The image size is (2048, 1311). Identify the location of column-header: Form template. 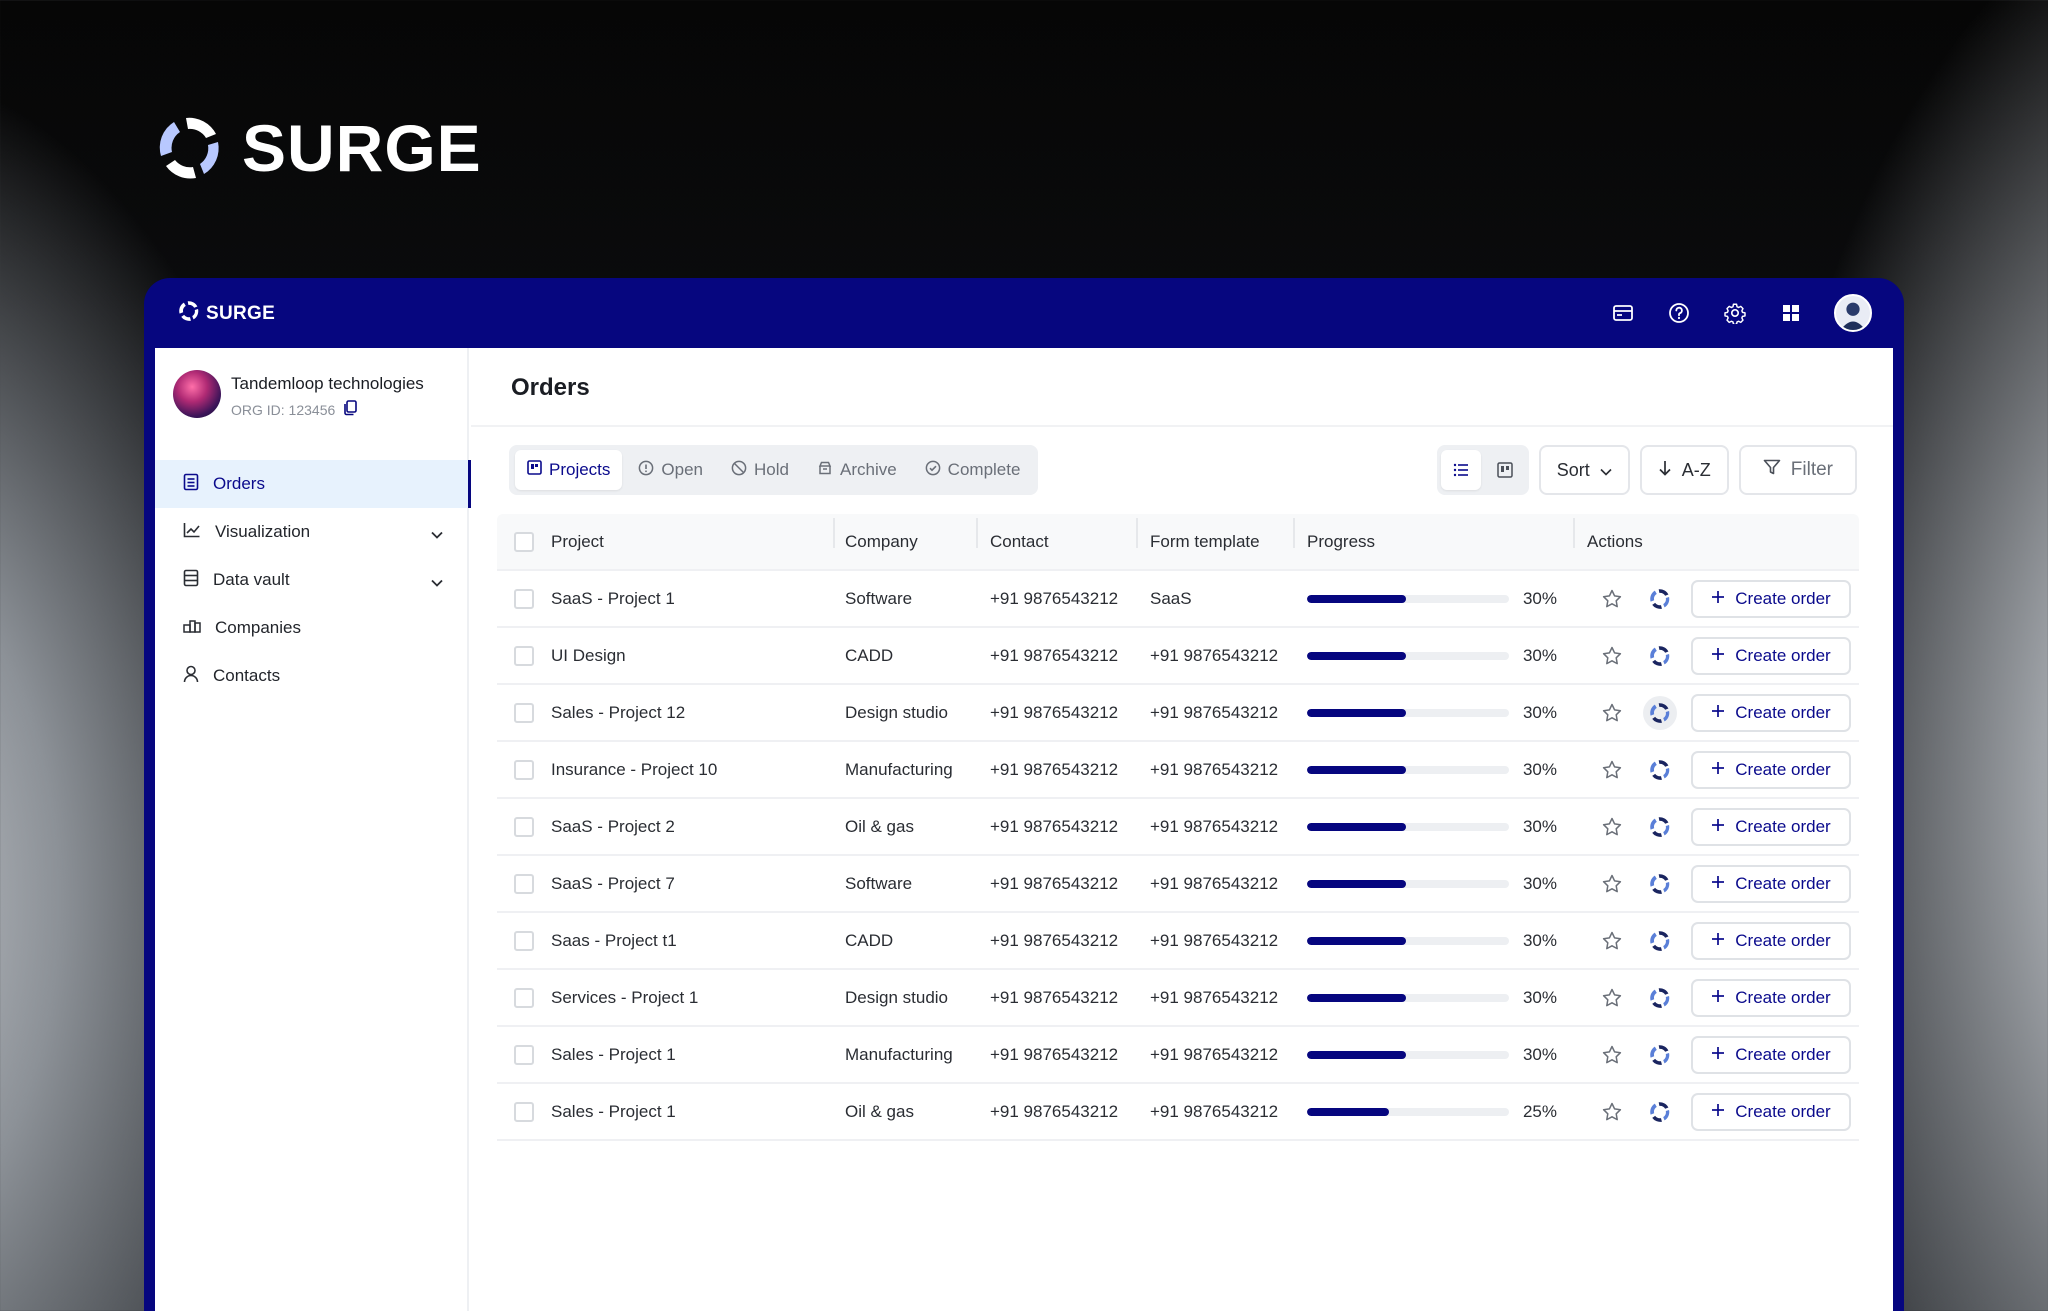
(1214, 534).